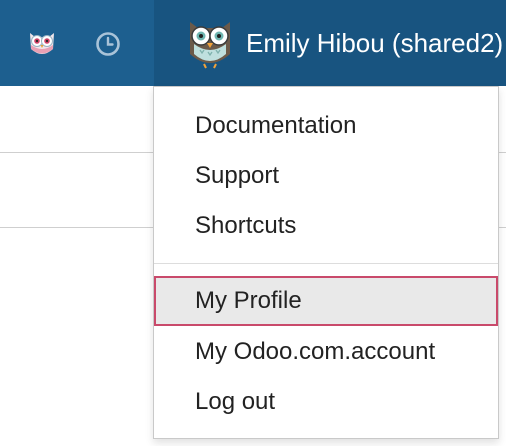 The width and height of the screenshot is (506, 446). Describe the element at coordinates (326, 176) in the screenshot. I see `menu-item-support: Support` at that location.